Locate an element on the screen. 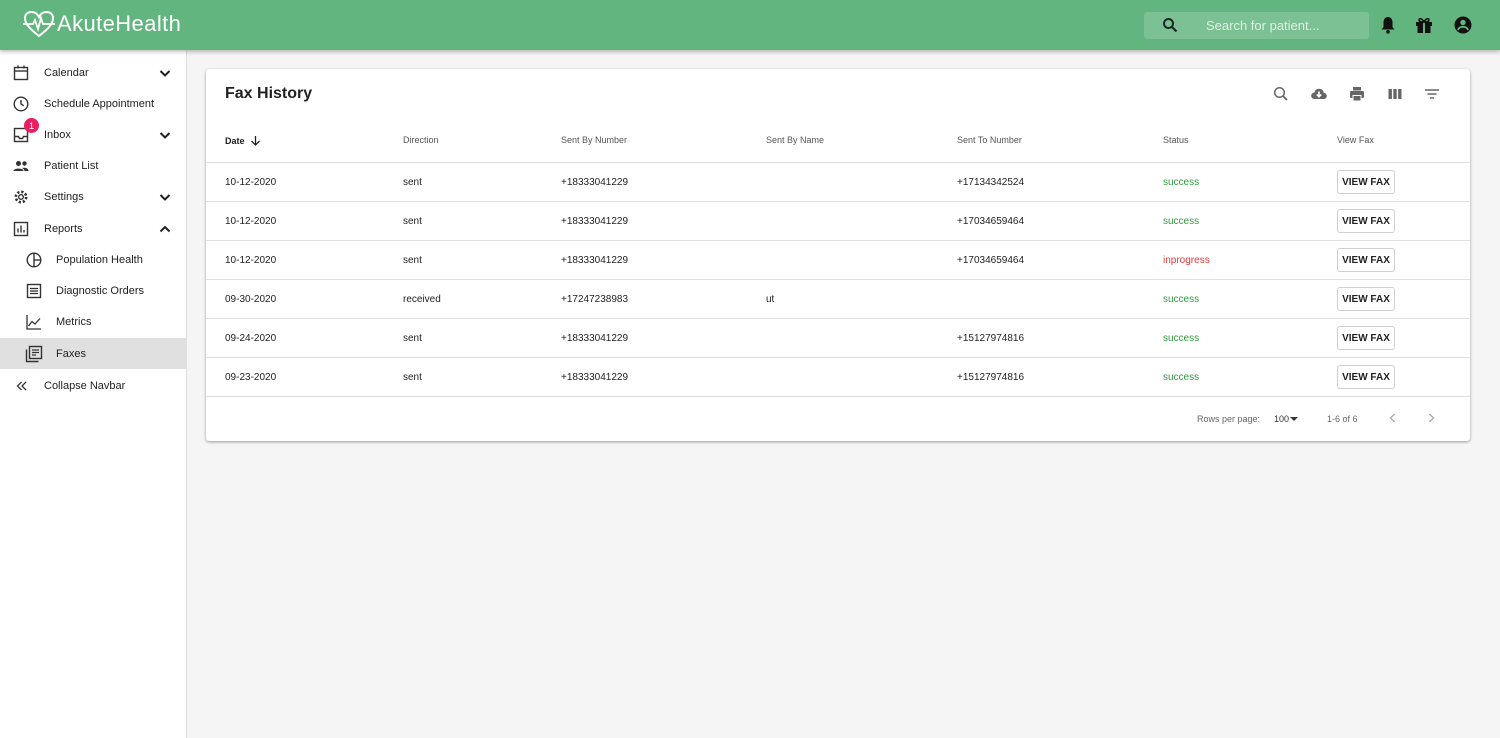 This screenshot has height=738, width=1500. heart-pulse-icon is located at coordinates (39, 24).